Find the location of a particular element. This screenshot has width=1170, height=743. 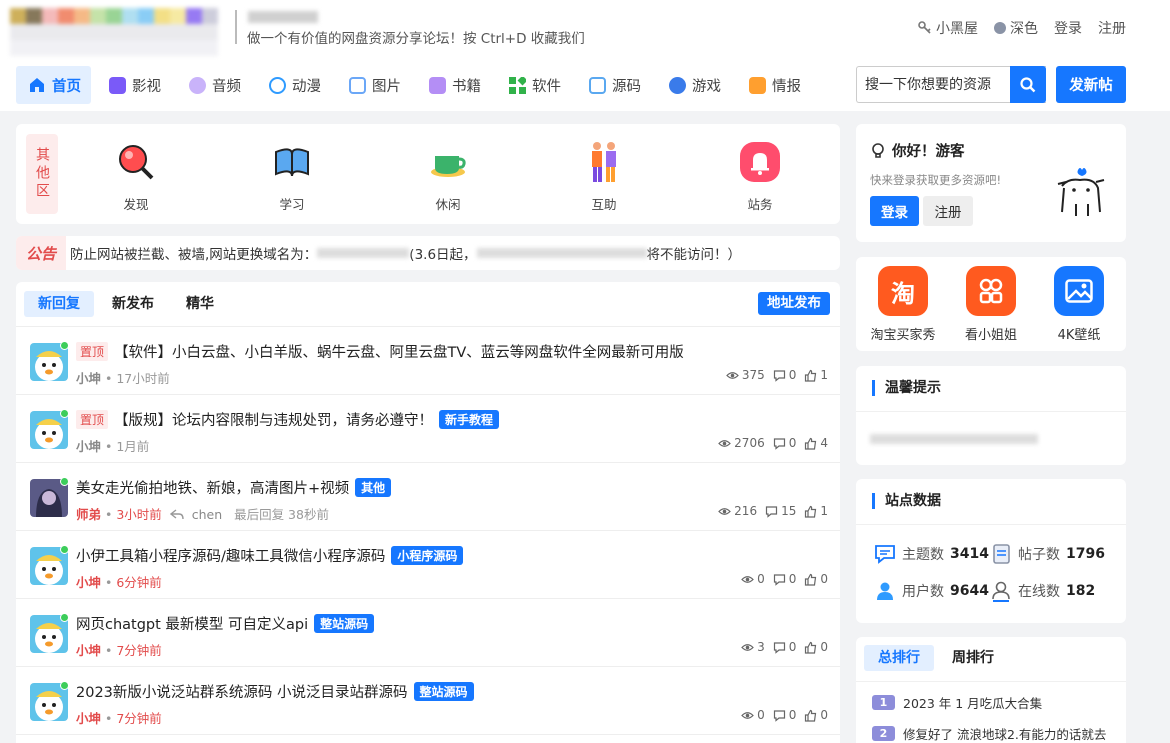

login-link: 登录 is located at coordinates (1068, 28).